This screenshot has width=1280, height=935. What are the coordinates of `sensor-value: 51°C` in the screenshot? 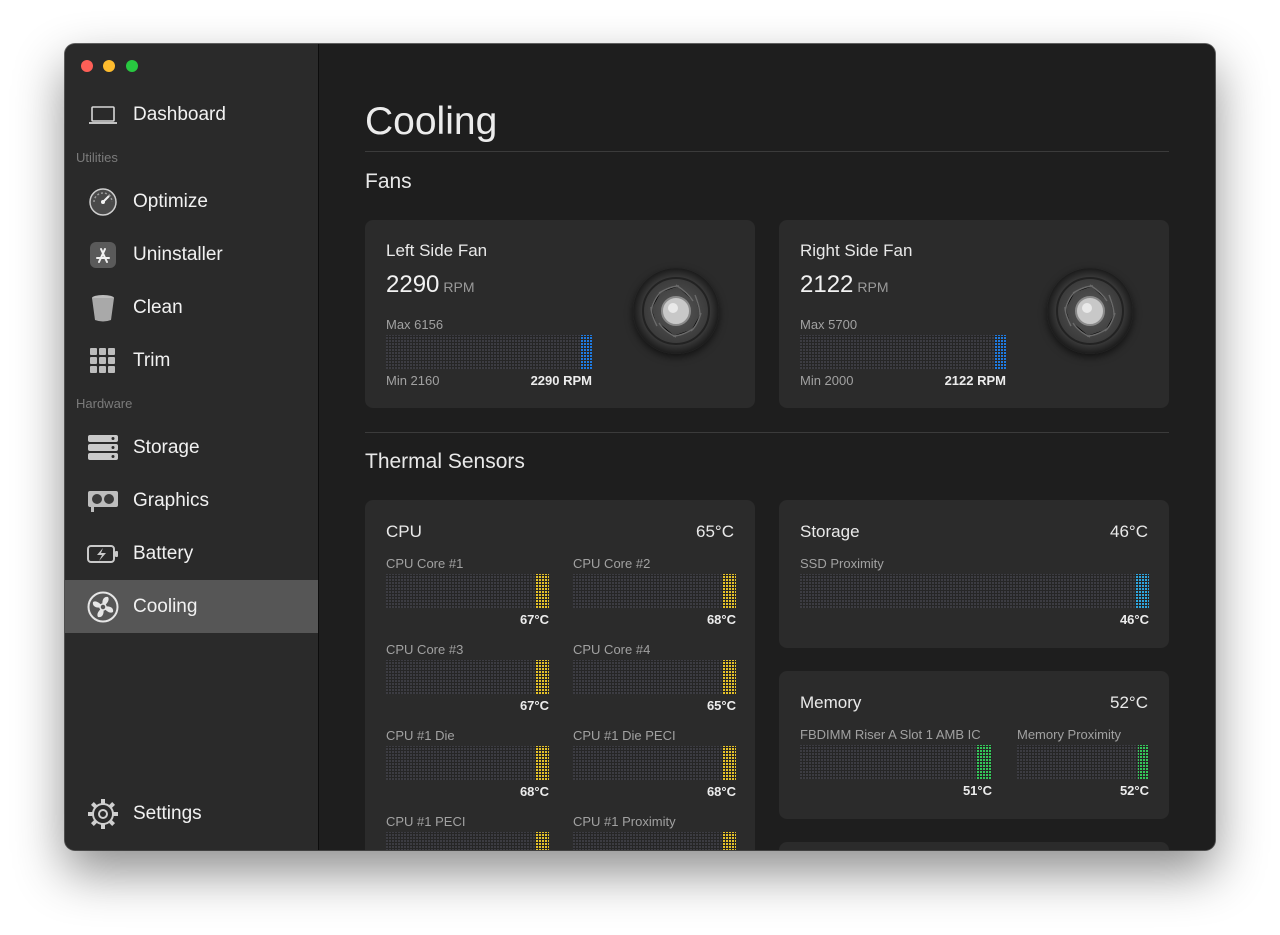 It's located at (977, 790).